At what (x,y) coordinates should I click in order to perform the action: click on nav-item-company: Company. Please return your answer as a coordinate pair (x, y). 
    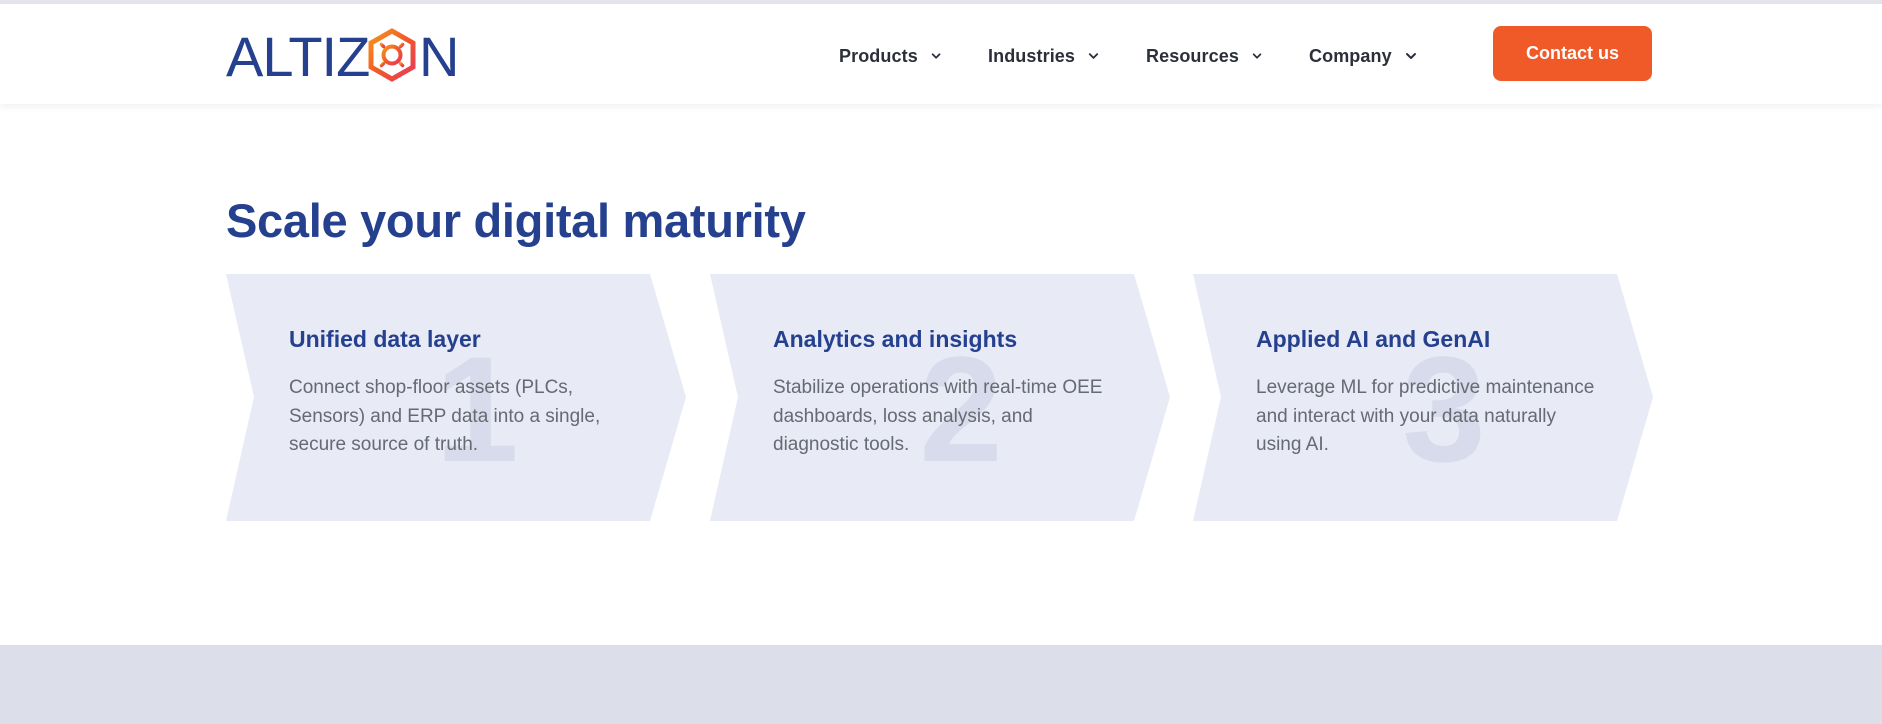
    Looking at the image, I should click on (1363, 56).